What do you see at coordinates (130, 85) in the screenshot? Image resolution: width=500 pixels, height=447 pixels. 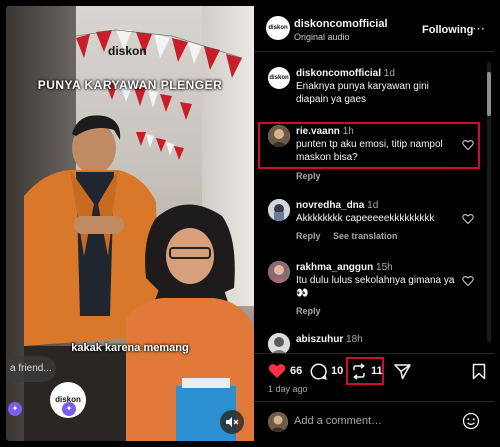 I see `video-caption-top: PUNYA KARYAWAN PLENGER` at bounding box center [130, 85].